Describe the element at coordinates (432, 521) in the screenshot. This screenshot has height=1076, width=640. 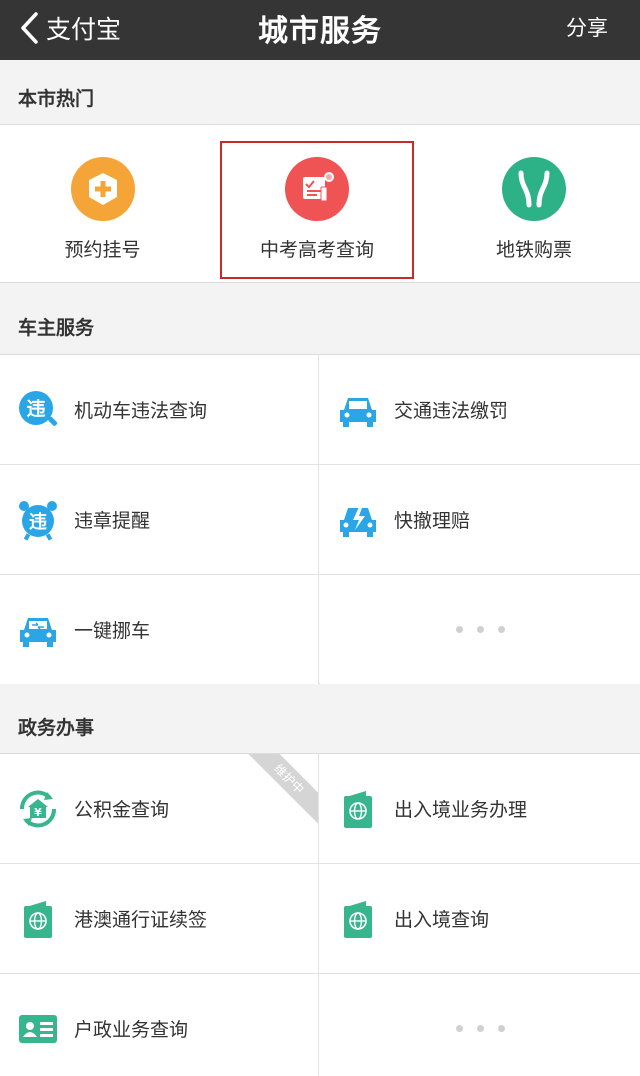
I see `grid-item-label: 快撤理赔` at that location.